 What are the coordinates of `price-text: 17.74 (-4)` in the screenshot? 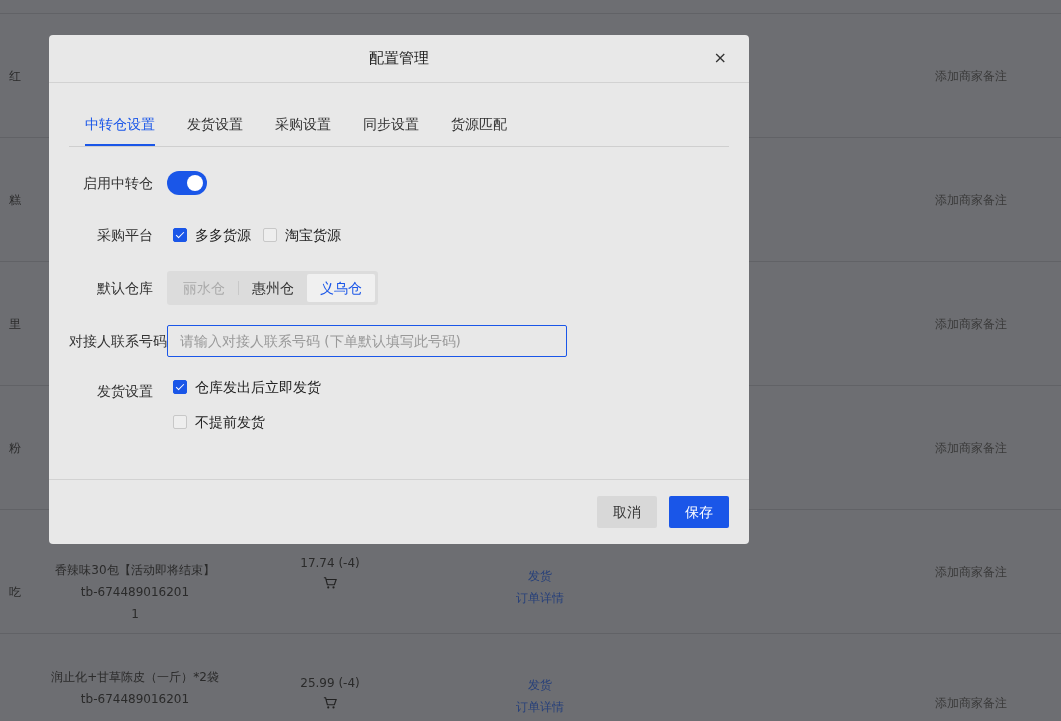 It's located at (330, 563).